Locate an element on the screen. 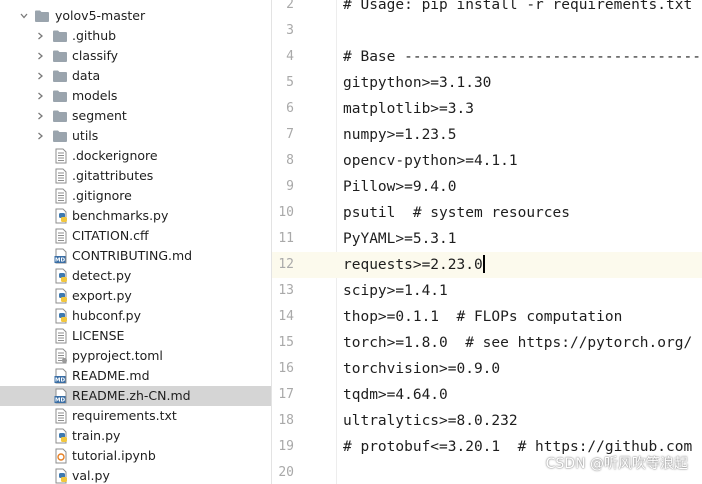 Image resolution: width=702 pixels, height=484 pixels. code-text: matplotlib>=3.3 is located at coordinates (408, 109).